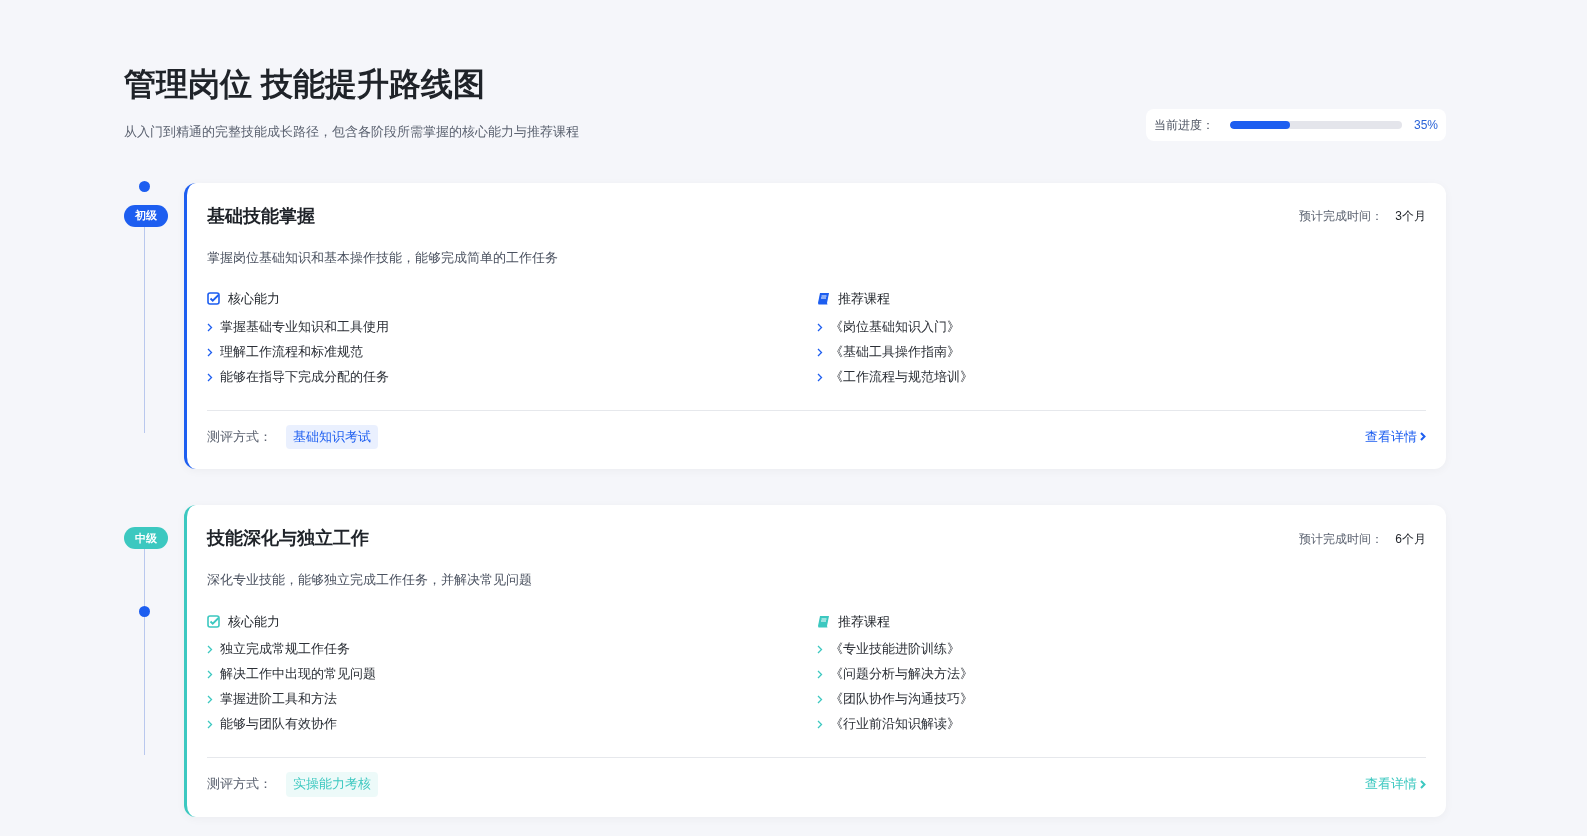 The image size is (1587, 836). What do you see at coordinates (894, 327) in the screenshot?
I see `course-item: 《岗位基础知识入门》` at bounding box center [894, 327].